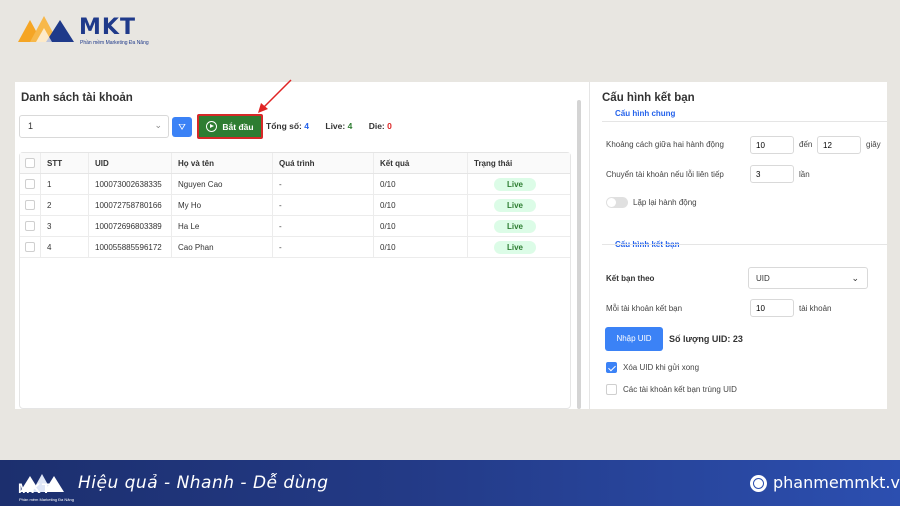 Image resolution: width=900 pixels, height=506 pixels. Describe the element at coordinates (645, 113) in the screenshot. I see `general-config-section: Cấu hình chung` at that location.